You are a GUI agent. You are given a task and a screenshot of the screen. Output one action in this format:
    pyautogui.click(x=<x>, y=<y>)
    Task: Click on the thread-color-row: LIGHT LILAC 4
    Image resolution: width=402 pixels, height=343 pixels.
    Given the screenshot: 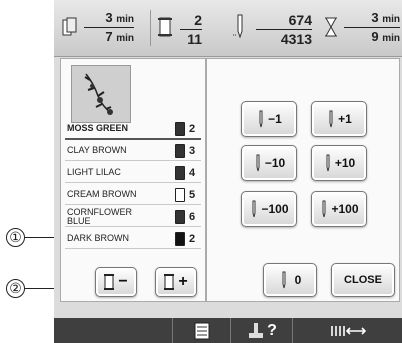 What is the action you would take?
    pyautogui.click(x=133, y=173)
    